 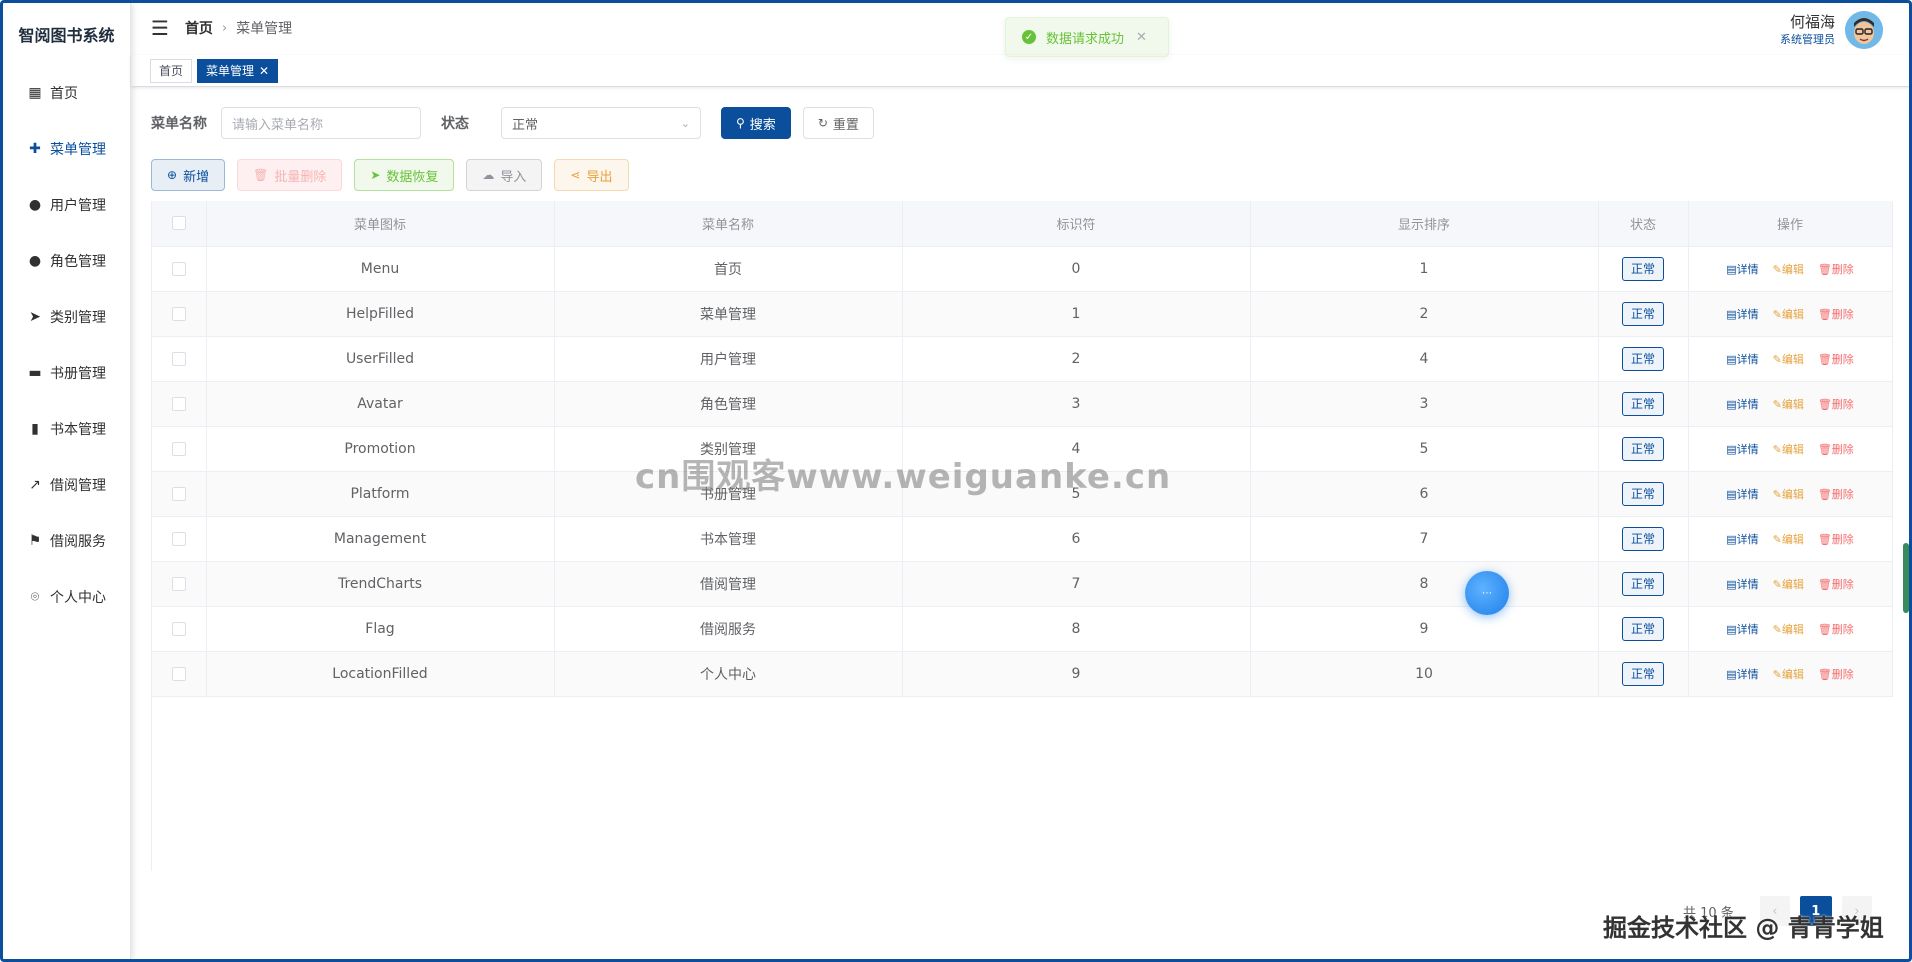 I want to click on sidebar-item-3: ● 角色管理, so click(x=66, y=261).